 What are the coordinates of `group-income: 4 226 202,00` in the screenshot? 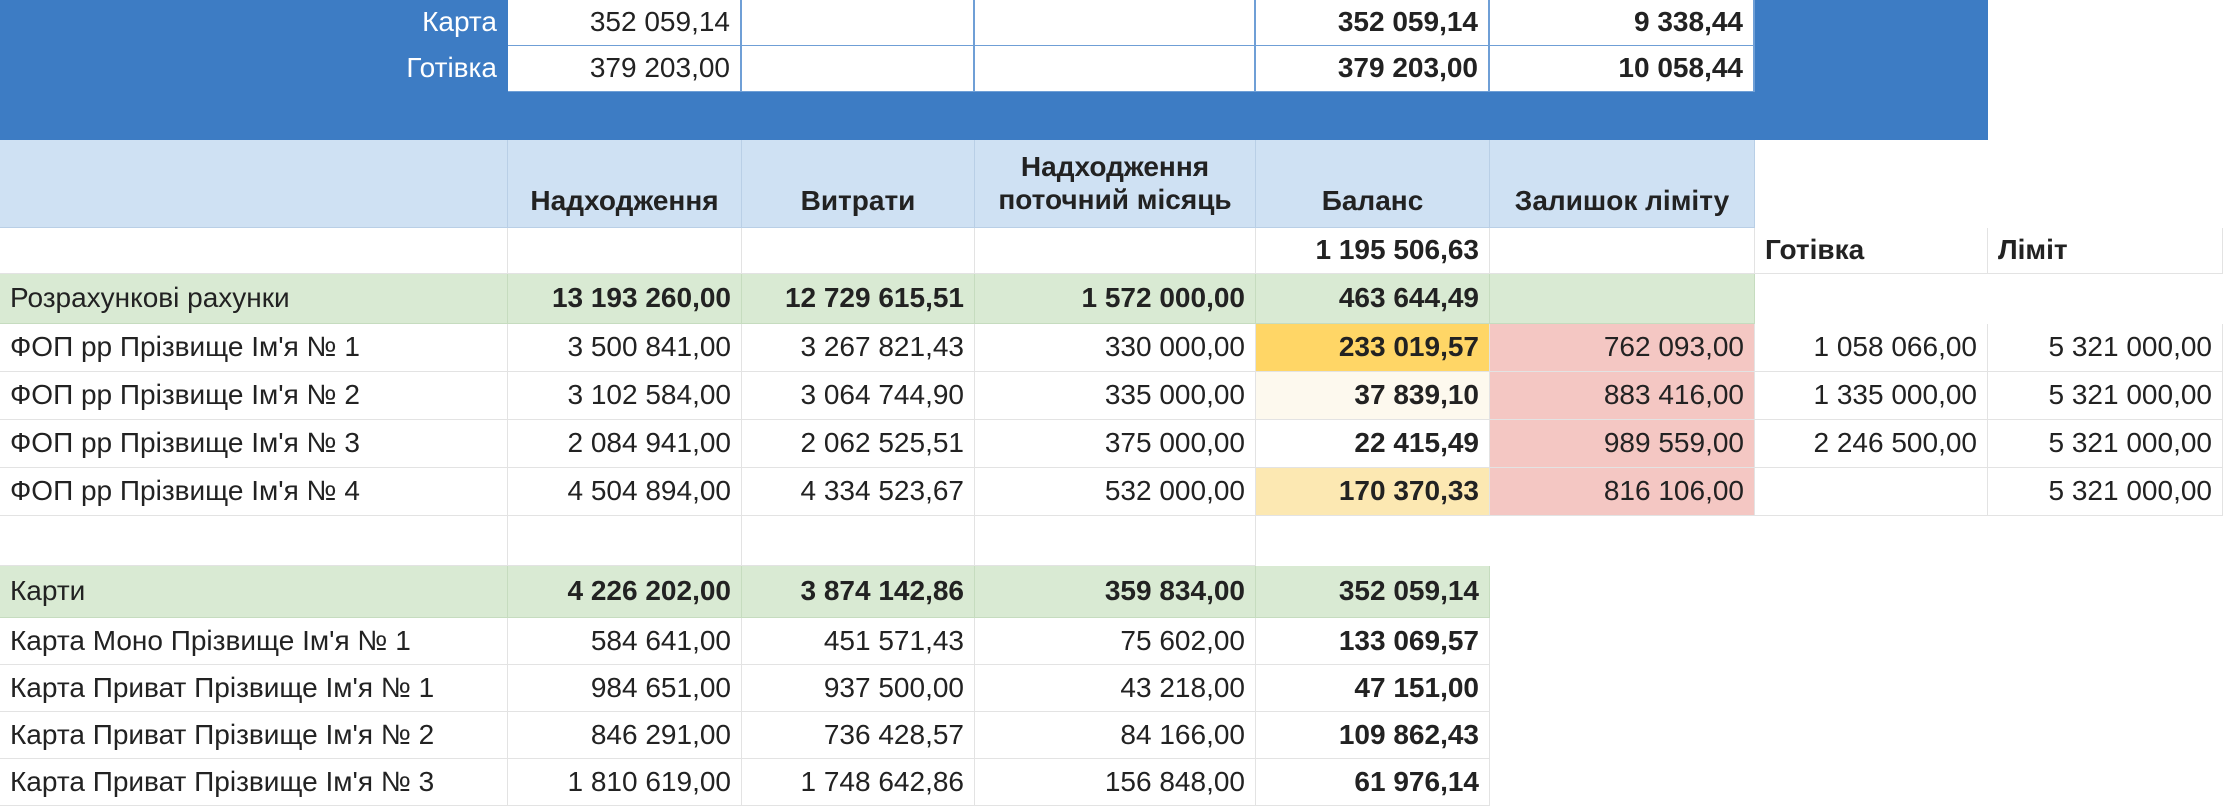 It's located at (625, 592).